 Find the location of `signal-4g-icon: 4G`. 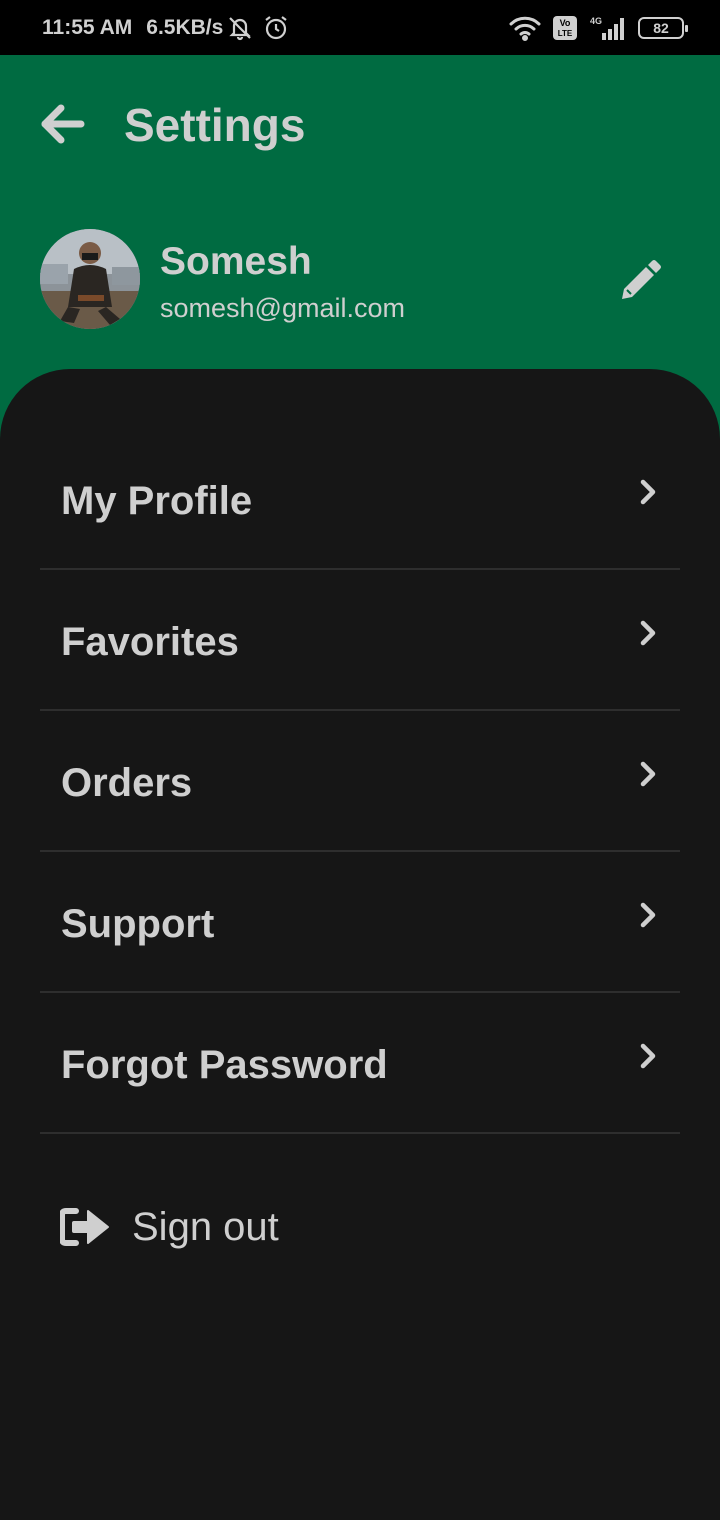

signal-4g-icon: 4G is located at coordinates (608, 28).